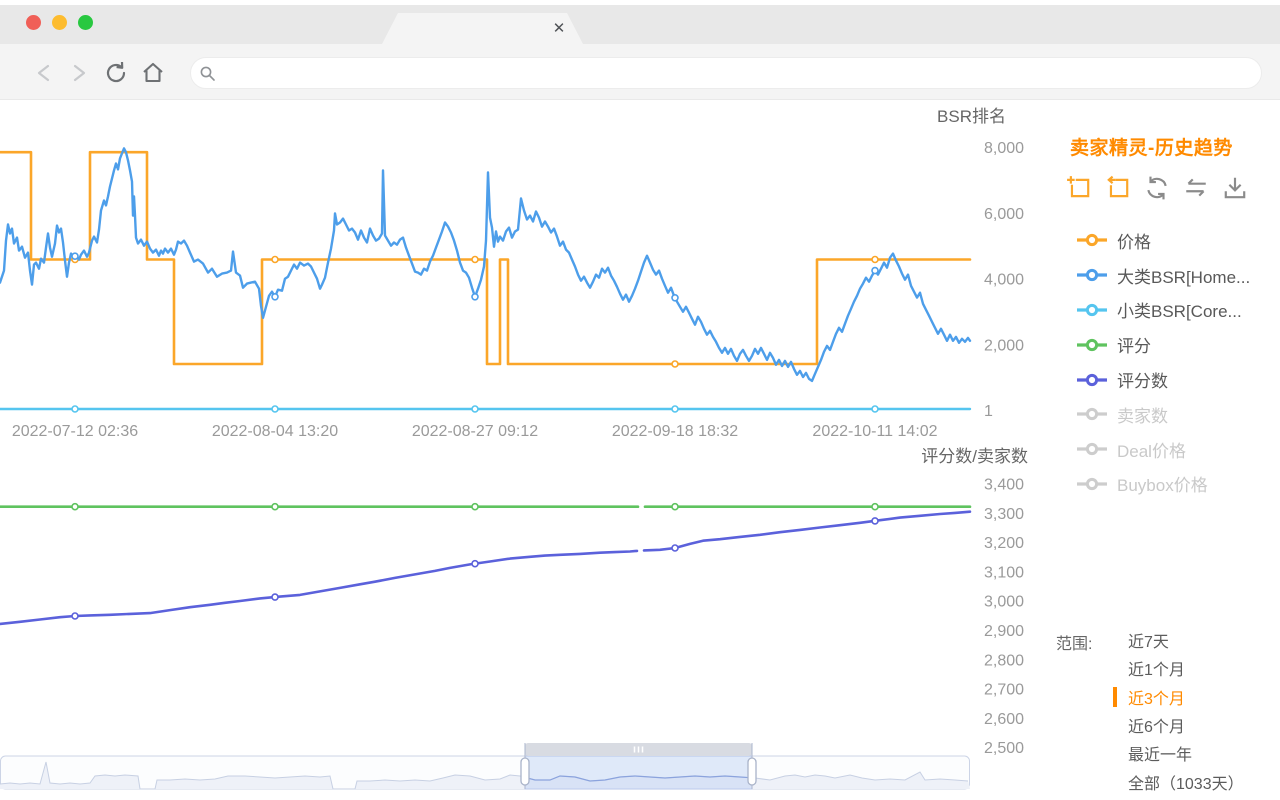 The width and height of the screenshot is (1280, 800). What do you see at coordinates (1004, 748) in the screenshot?
I see `rating-chart-y-tick: 2,500` at bounding box center [1004, 748].